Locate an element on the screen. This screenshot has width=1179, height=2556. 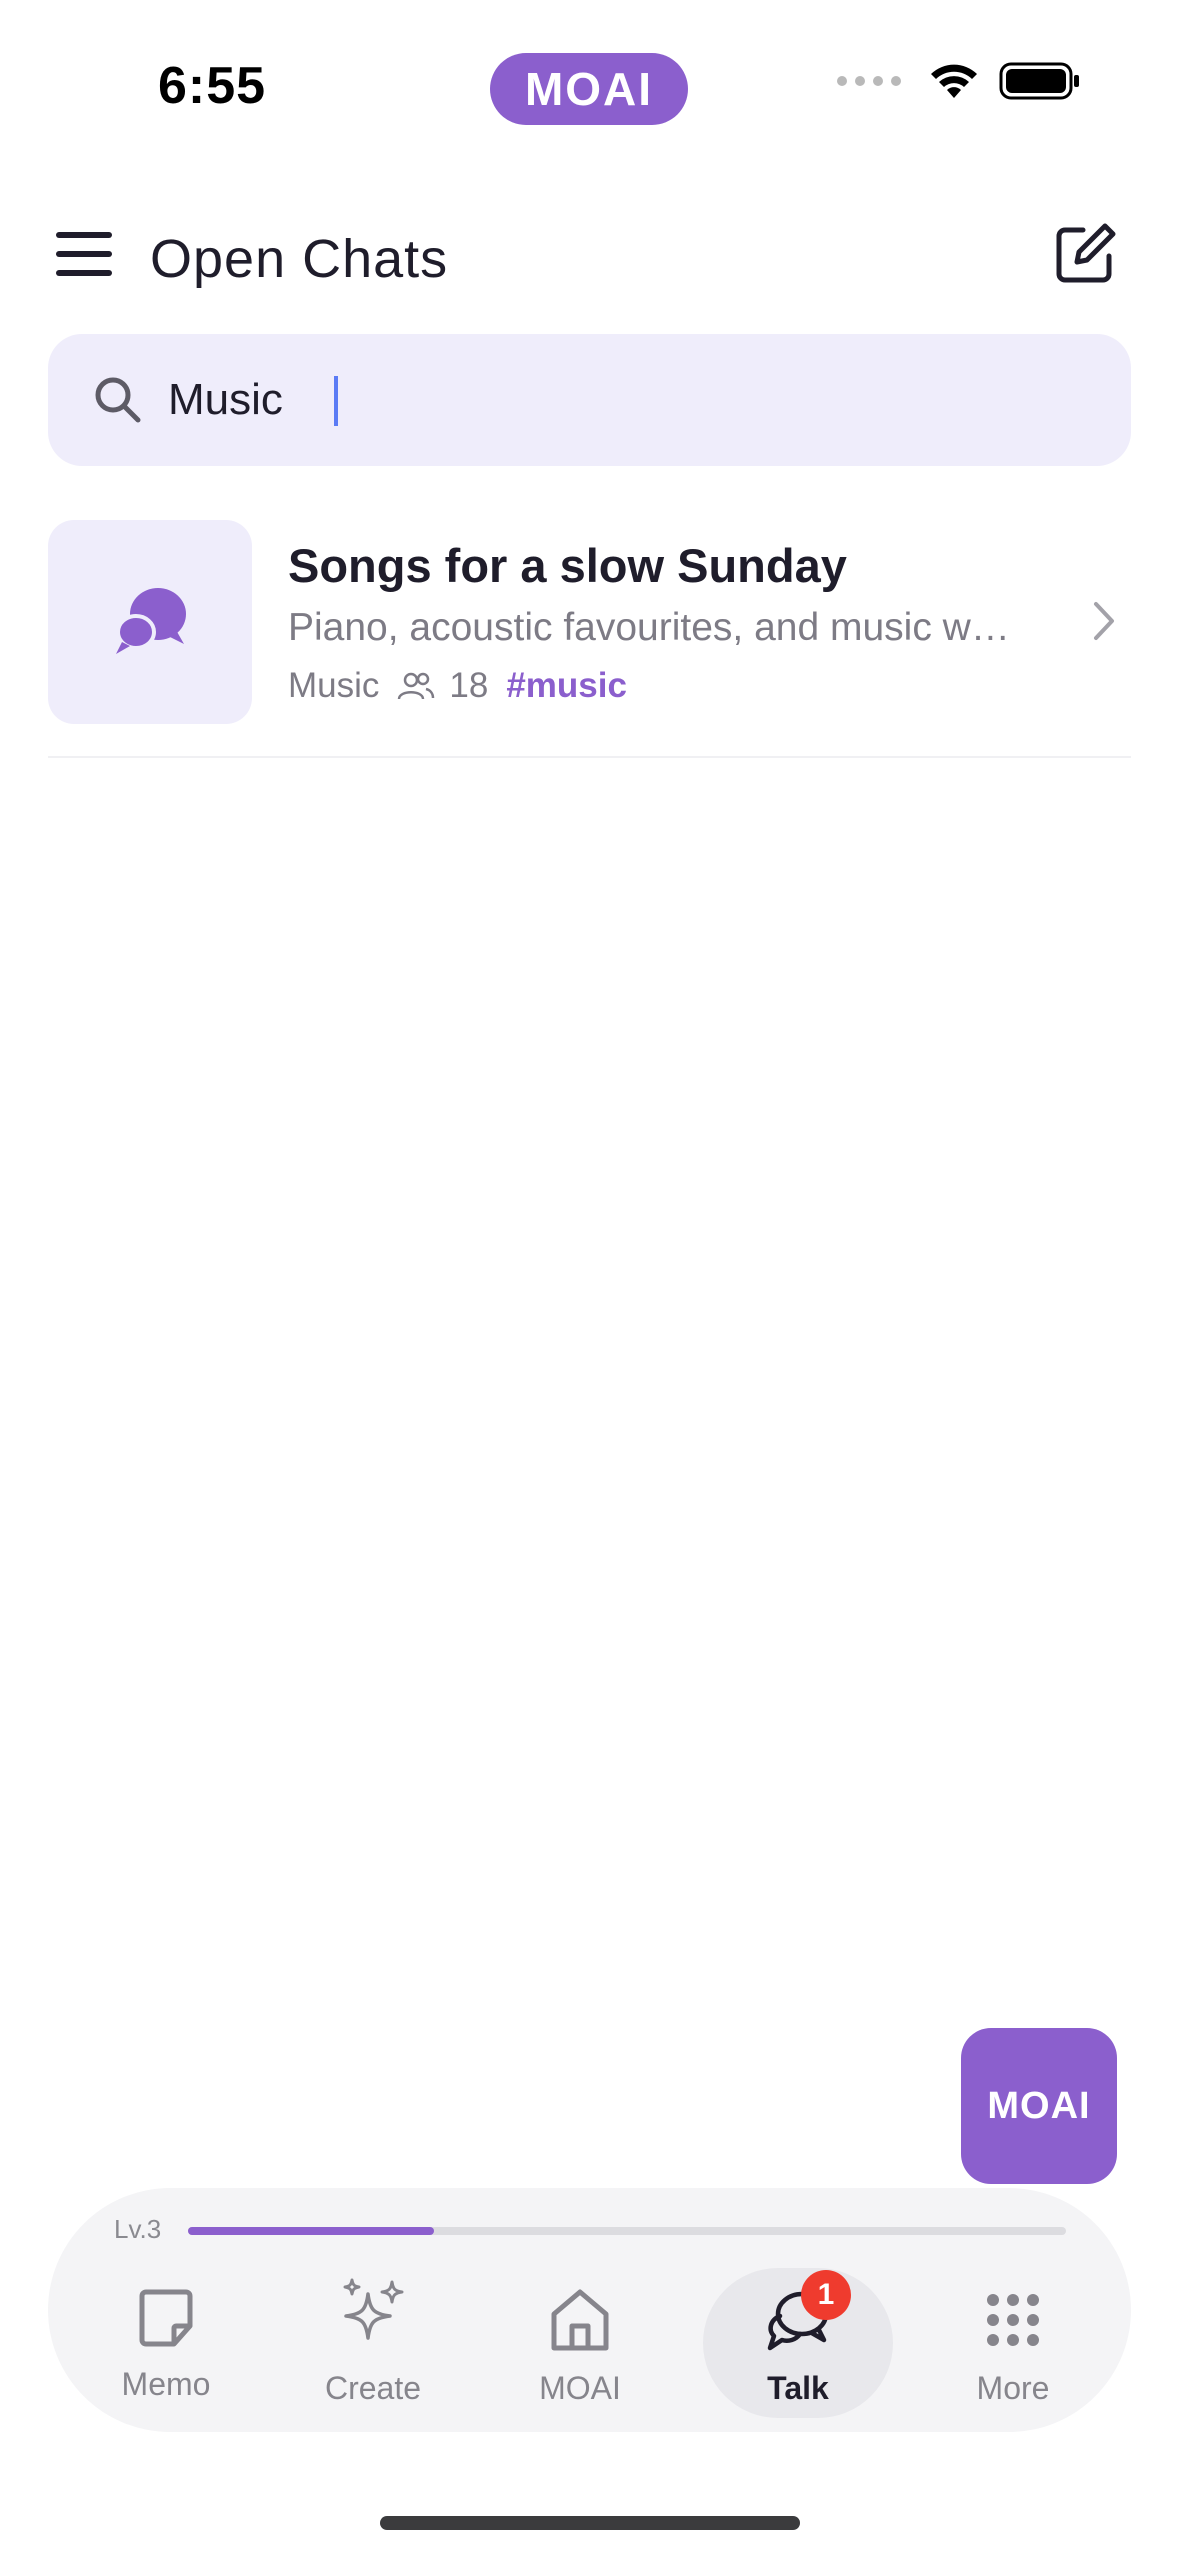
status-bar: 6:55 MOAI is located at coordinates (589, 85).